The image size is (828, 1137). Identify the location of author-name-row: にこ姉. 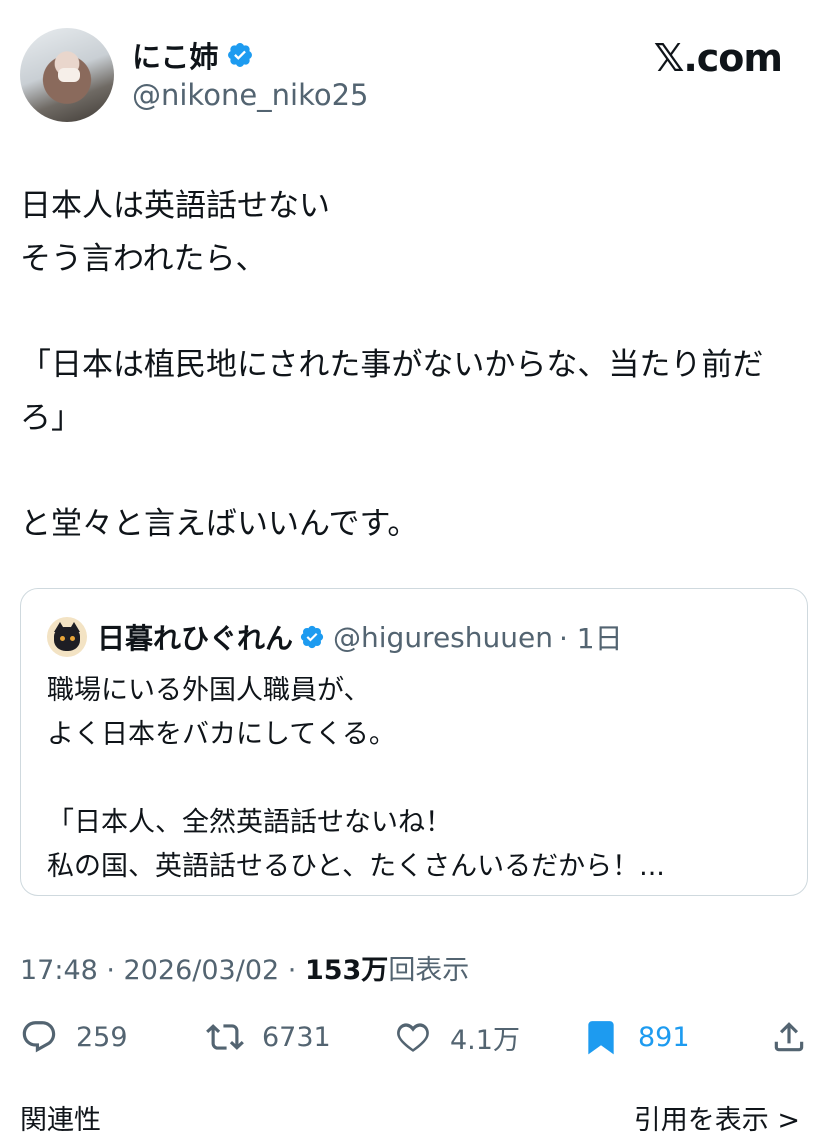
(193, 55).